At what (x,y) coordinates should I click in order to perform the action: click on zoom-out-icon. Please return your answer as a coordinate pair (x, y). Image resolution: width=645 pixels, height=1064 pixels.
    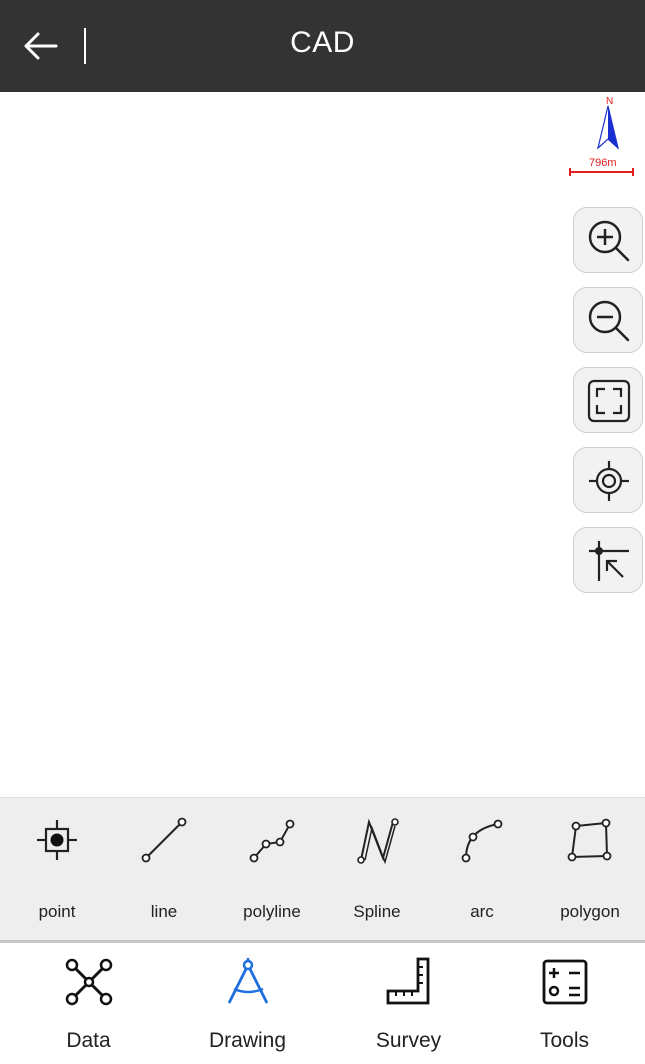
    Looking at the image, I should click on (609, 321).